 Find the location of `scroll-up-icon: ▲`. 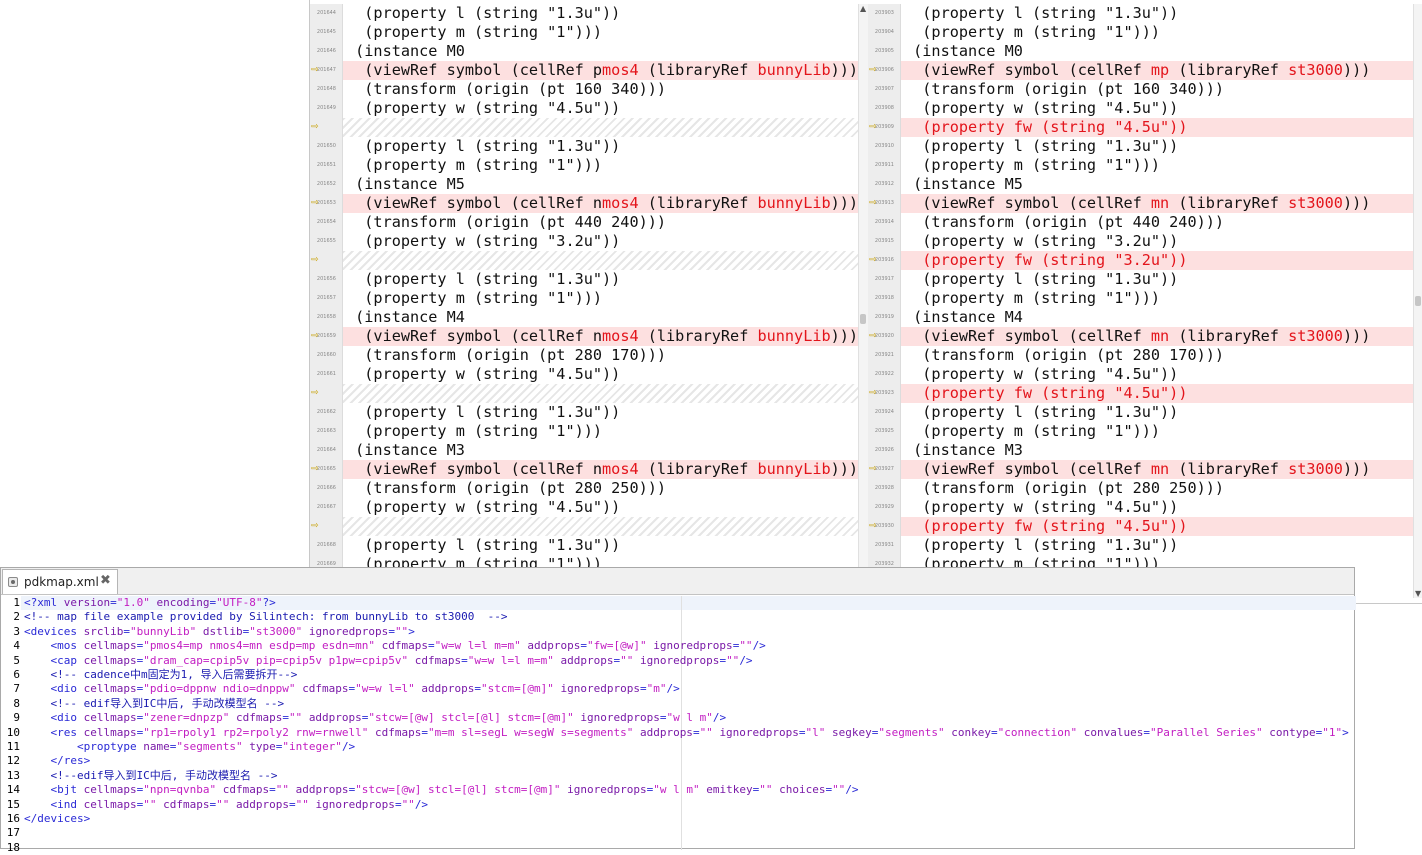

scroll-up-icon: ▲ is located at coordinates (863, 8).